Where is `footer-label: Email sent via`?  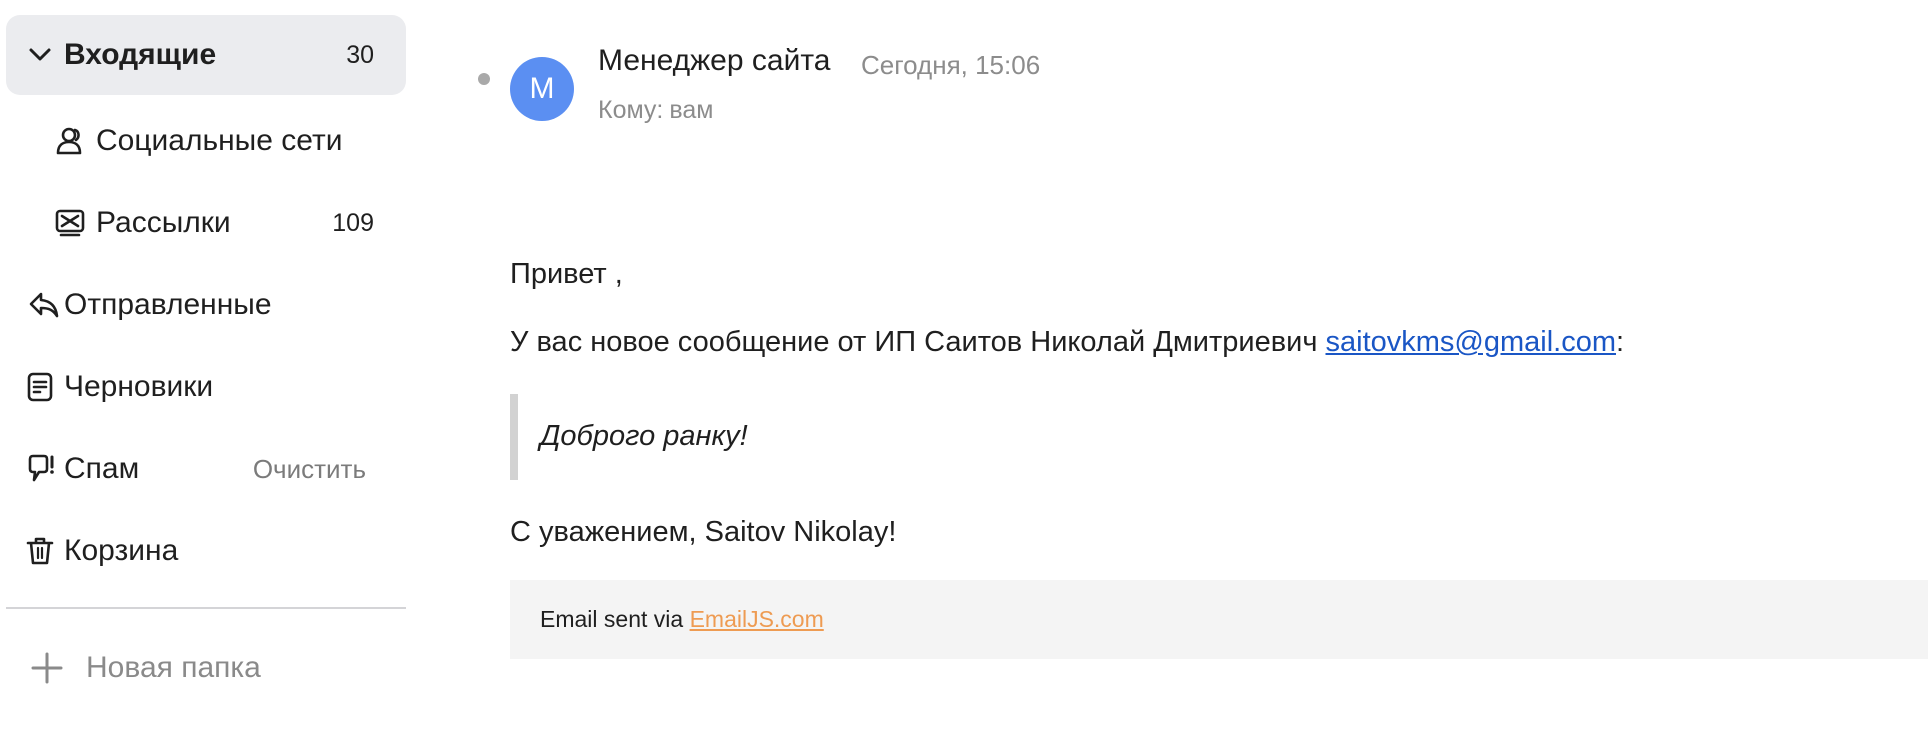 footer-label: Email sent via is located at coordinates (615, 619).